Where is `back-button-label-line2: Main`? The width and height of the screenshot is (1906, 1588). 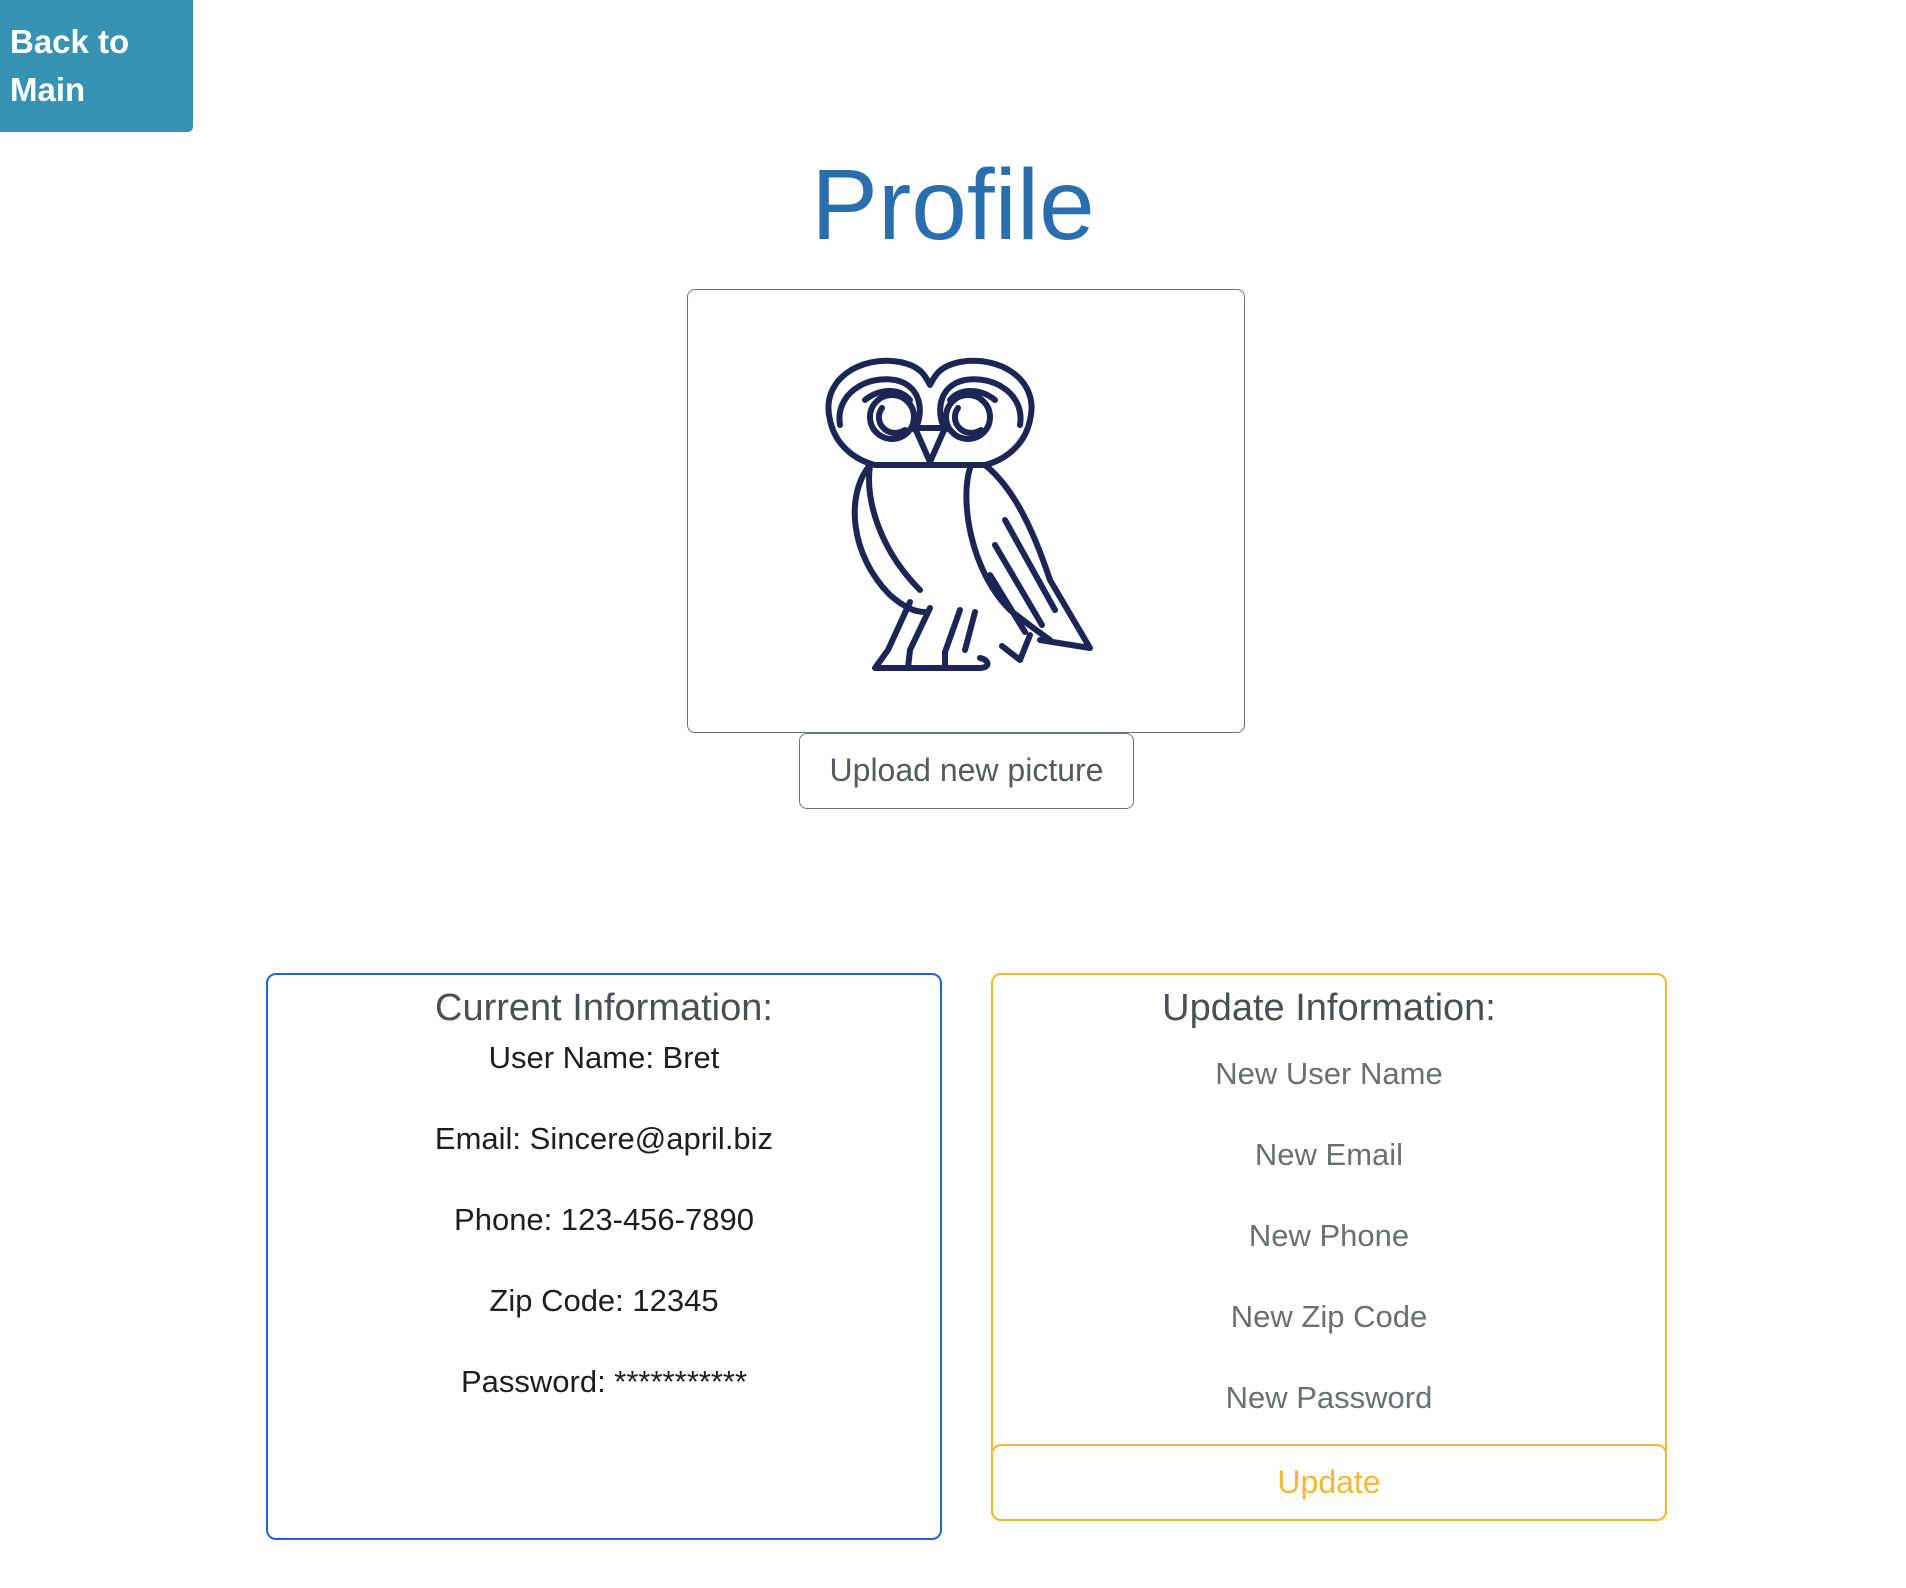
back-button-label-line2: Main is located at coordinates (48, 89).